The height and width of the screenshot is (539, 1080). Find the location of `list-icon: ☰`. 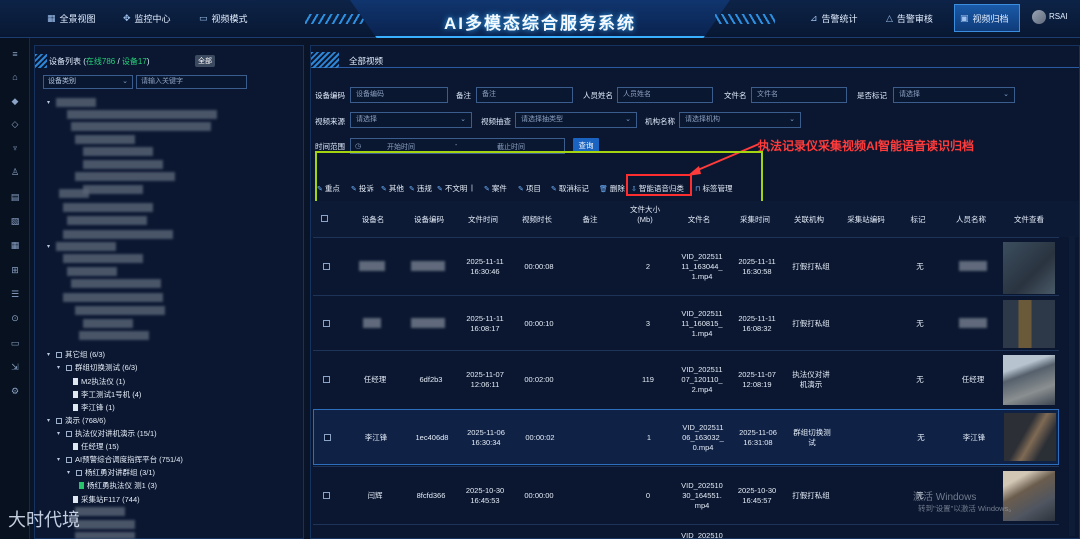

list-icon: ☰ is located at coordinates (15, 294).